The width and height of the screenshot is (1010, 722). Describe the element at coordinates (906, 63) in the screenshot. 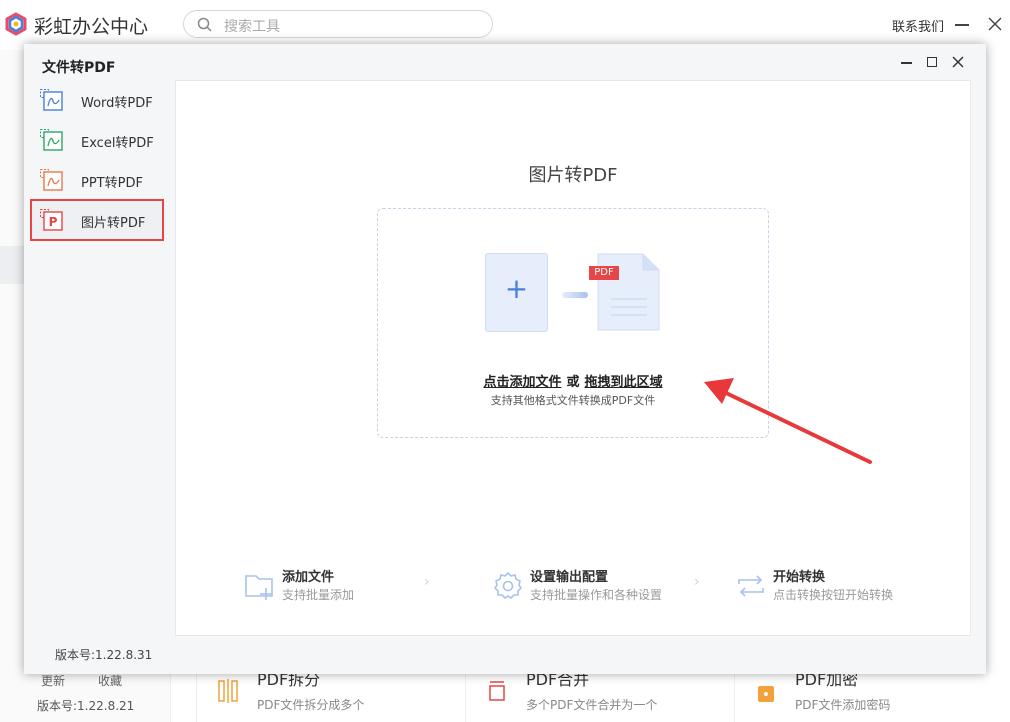

I see `dialog-minimize-icon` at that location.